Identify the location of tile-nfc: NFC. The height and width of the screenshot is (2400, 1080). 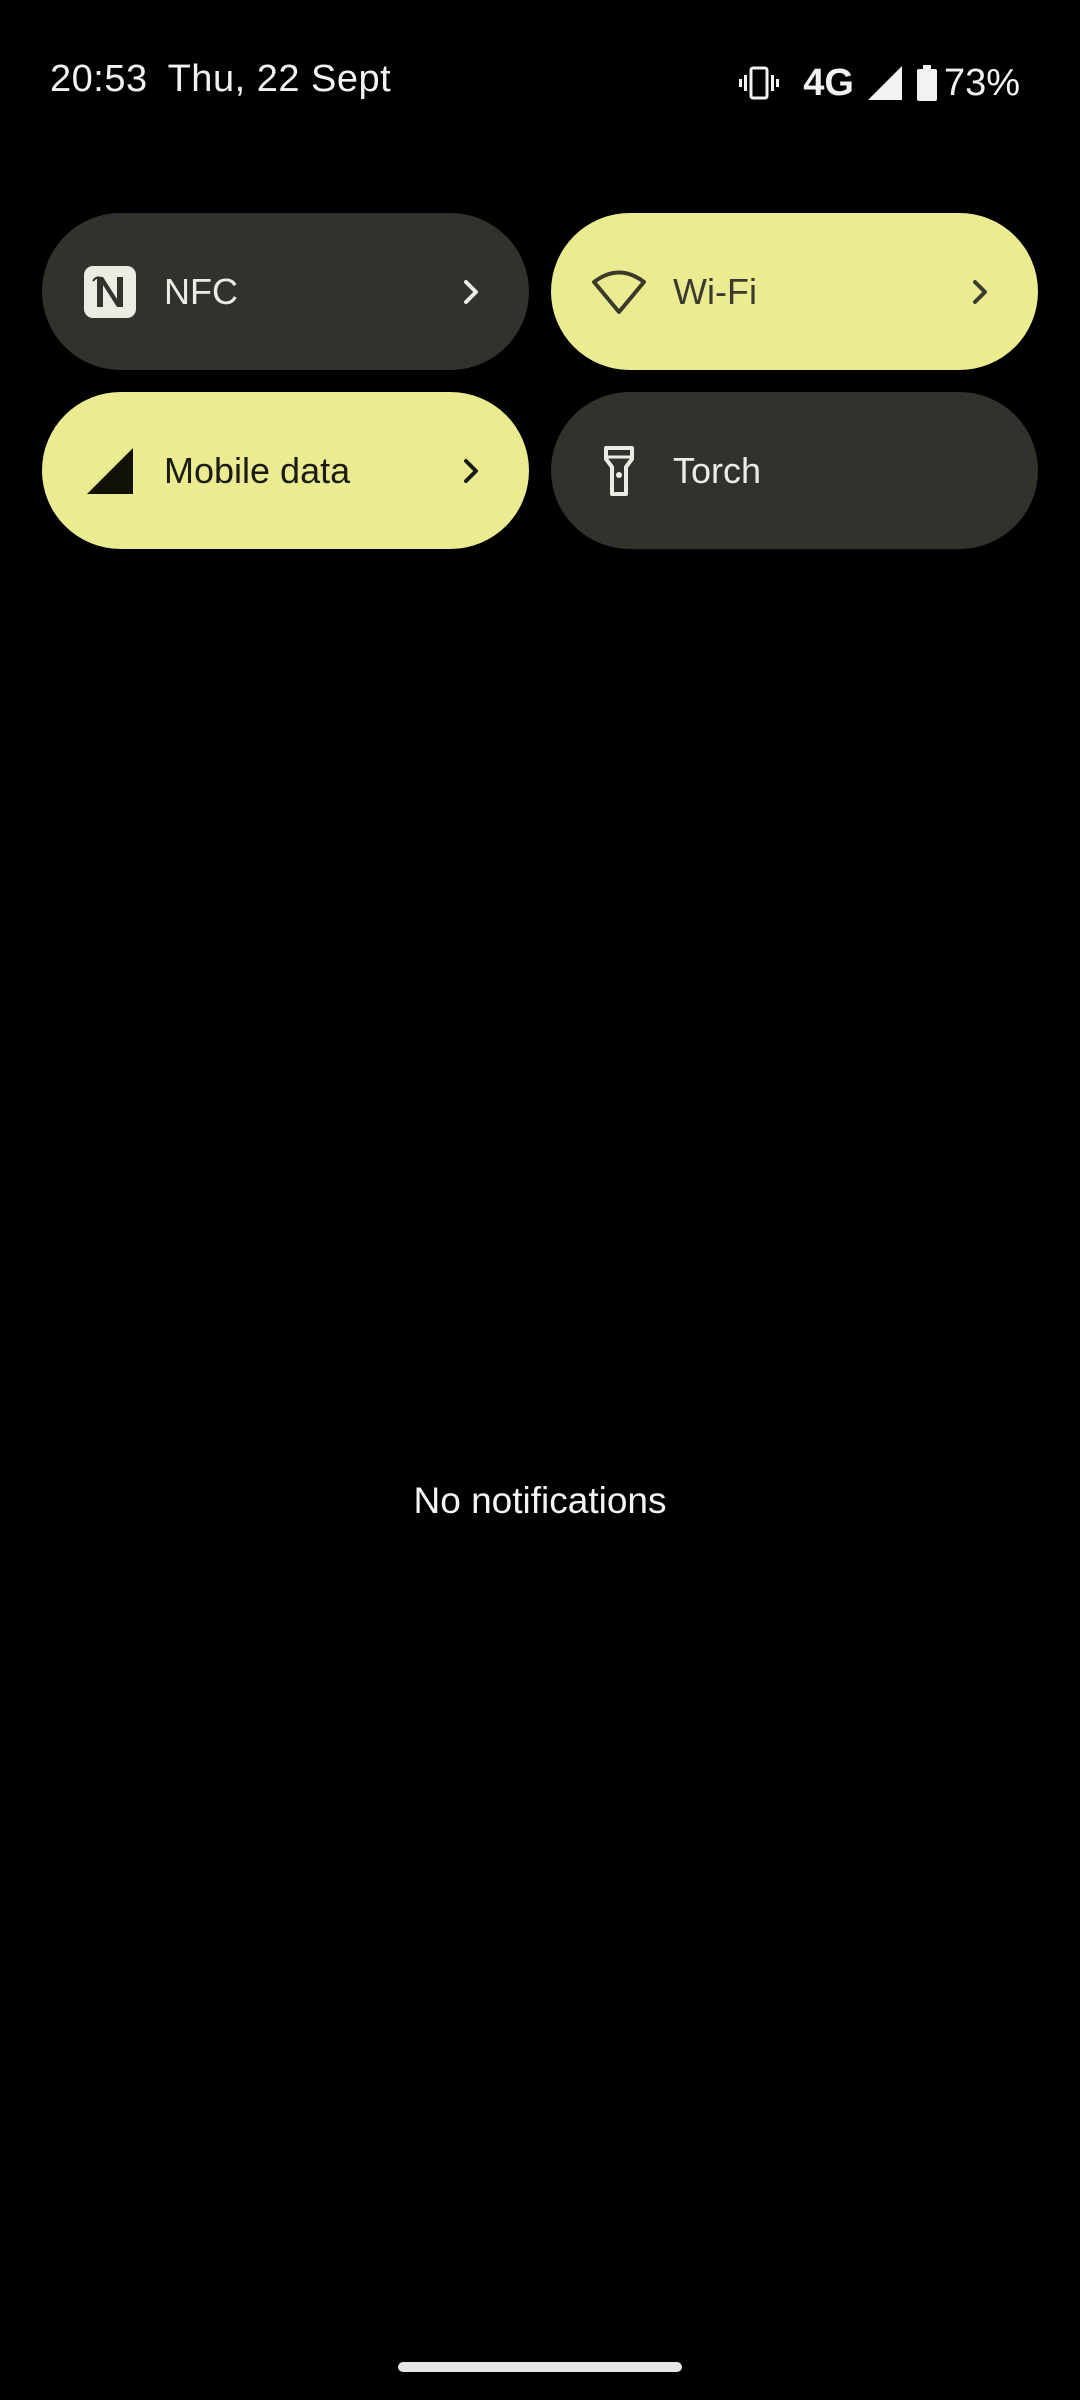
(285, 291).